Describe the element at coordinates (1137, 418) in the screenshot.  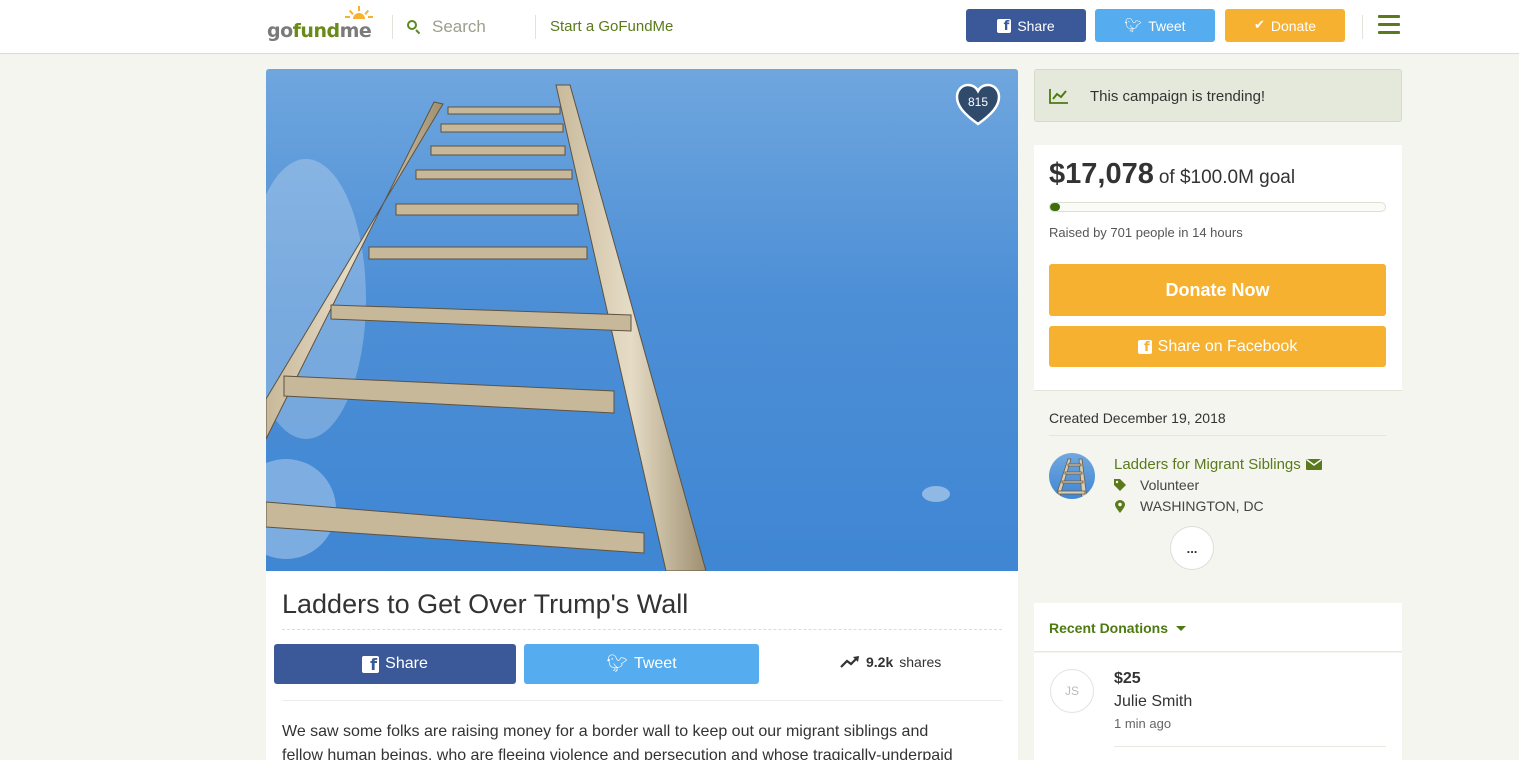
I see `created-date: Created December 19, 2018` at that location.